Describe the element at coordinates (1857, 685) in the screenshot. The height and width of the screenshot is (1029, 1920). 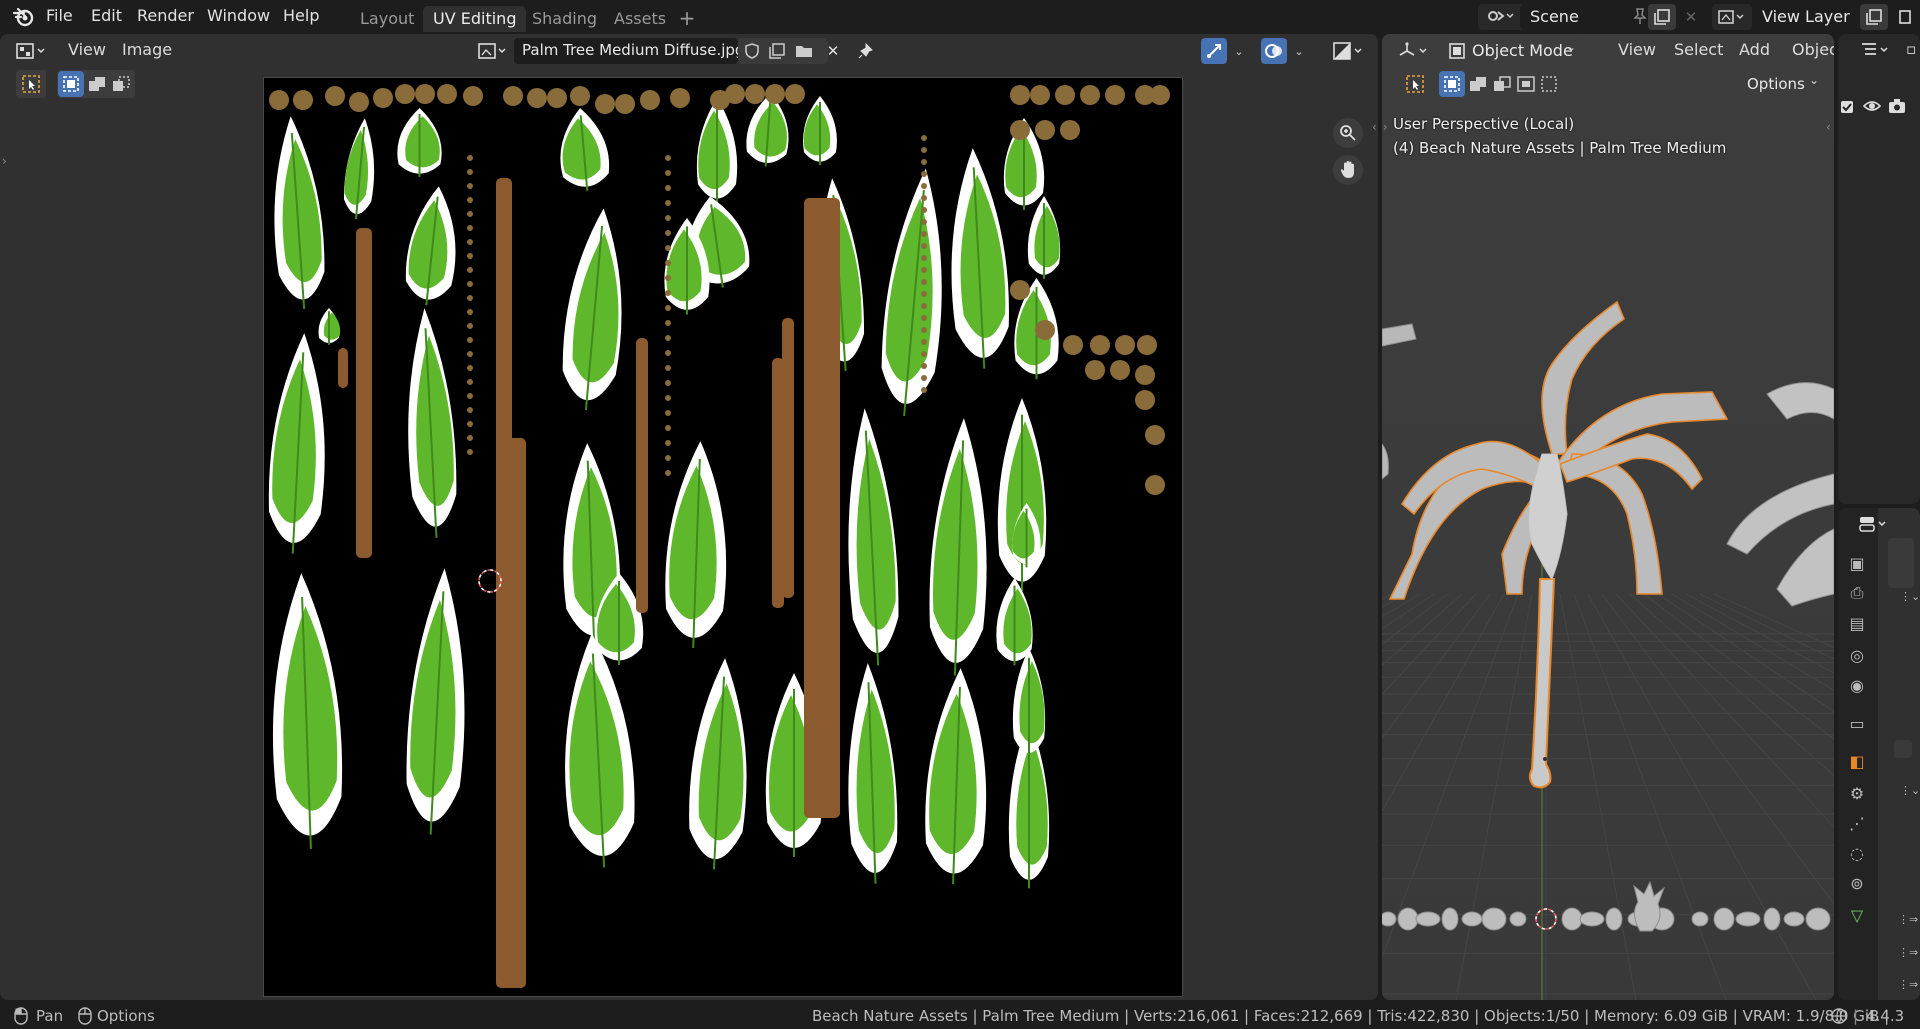
I see `properties-tab-world-icon: ◉` at that location.